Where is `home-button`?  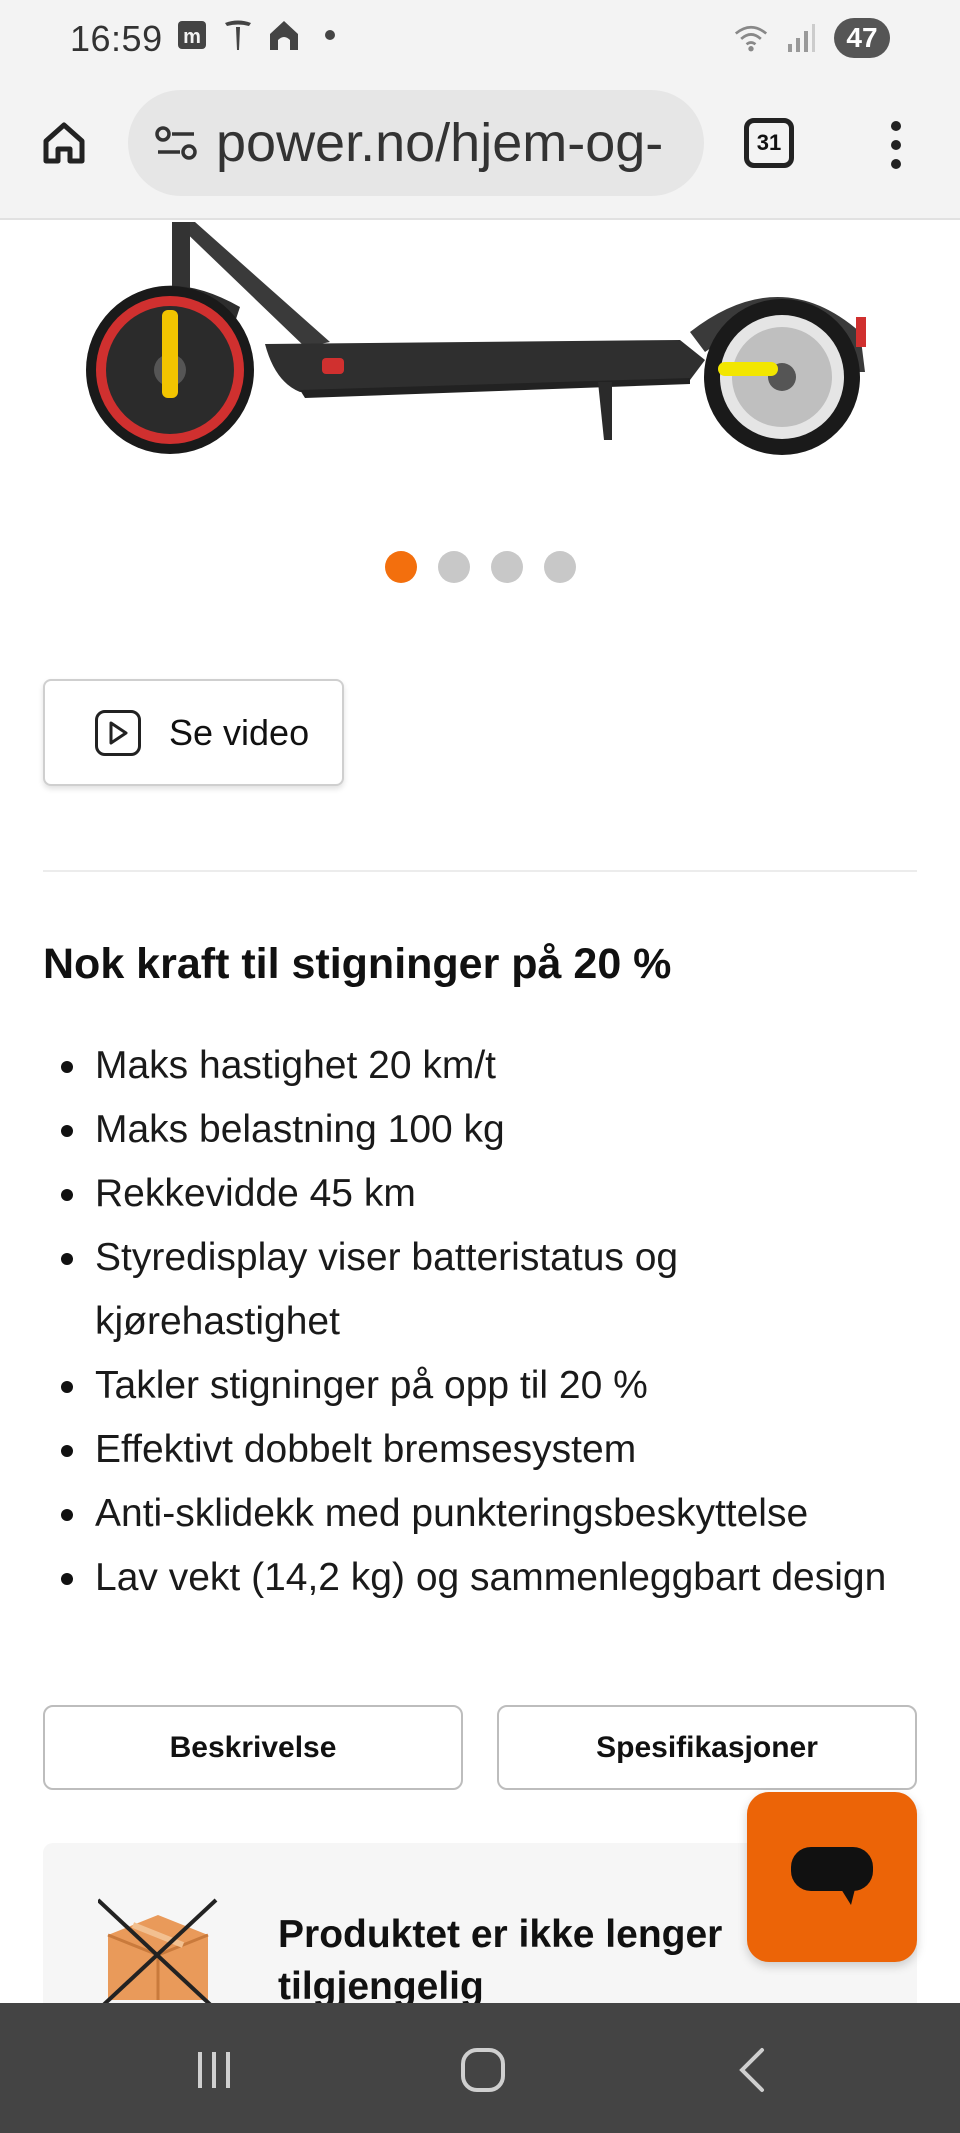 home-button is located at coordinates (64, 143).